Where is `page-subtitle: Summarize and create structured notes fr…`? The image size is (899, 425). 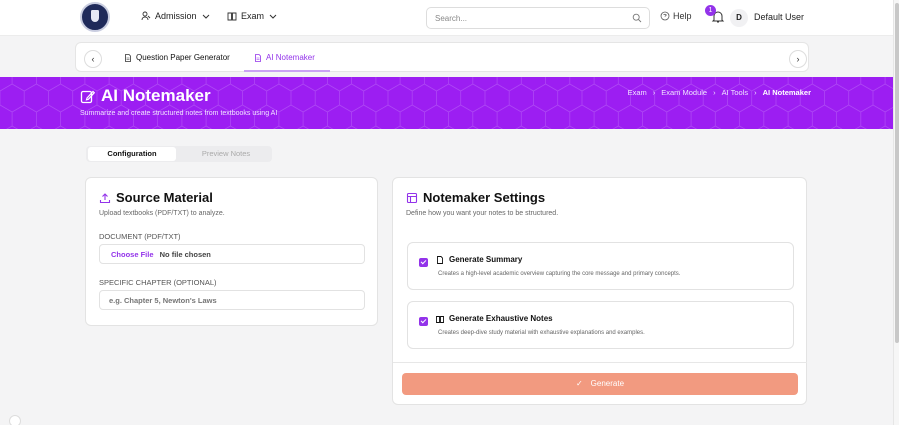 page-subtitle: Summarize and create structured notes fr… is located at coordinates (179, 113).